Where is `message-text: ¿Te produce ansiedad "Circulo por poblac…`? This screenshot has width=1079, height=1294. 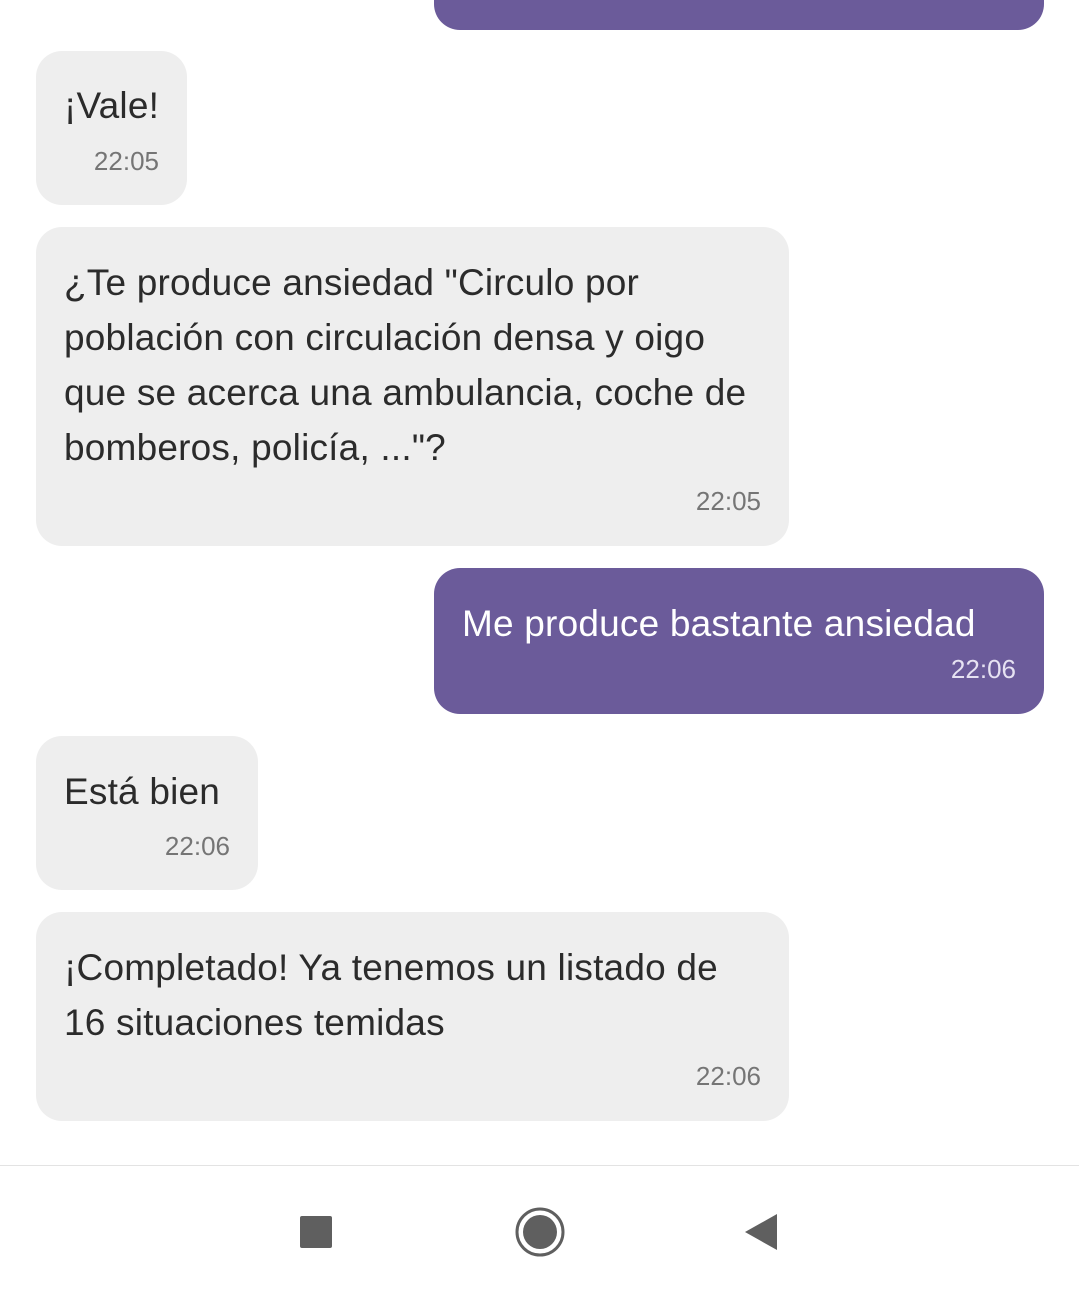 message-text: ¿Te produce ansiedad "Circulo por poblac… is located at coordinates (405, 365).